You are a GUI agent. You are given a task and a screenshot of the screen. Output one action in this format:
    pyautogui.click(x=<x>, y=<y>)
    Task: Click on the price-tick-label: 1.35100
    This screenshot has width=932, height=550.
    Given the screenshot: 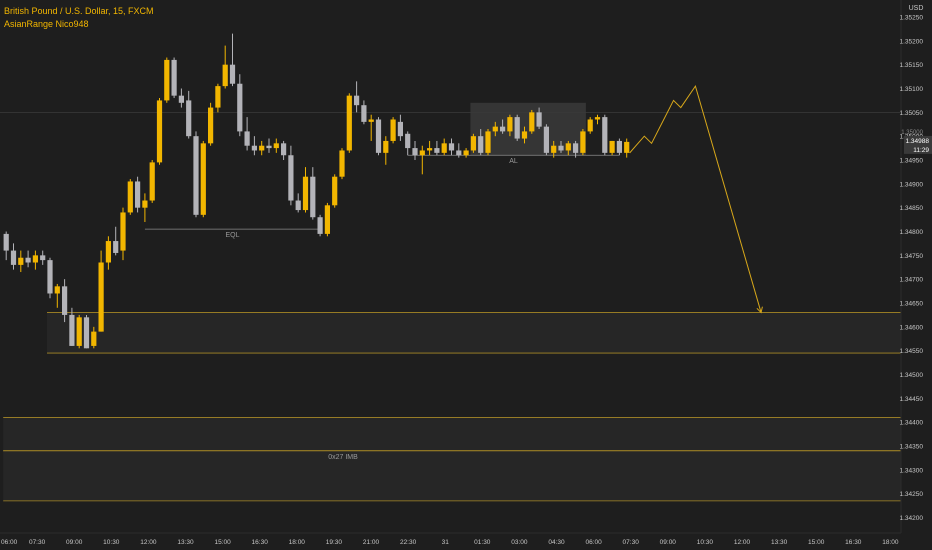 What is the action you would take?
    pyautogui.click(x=912, y=89)
    